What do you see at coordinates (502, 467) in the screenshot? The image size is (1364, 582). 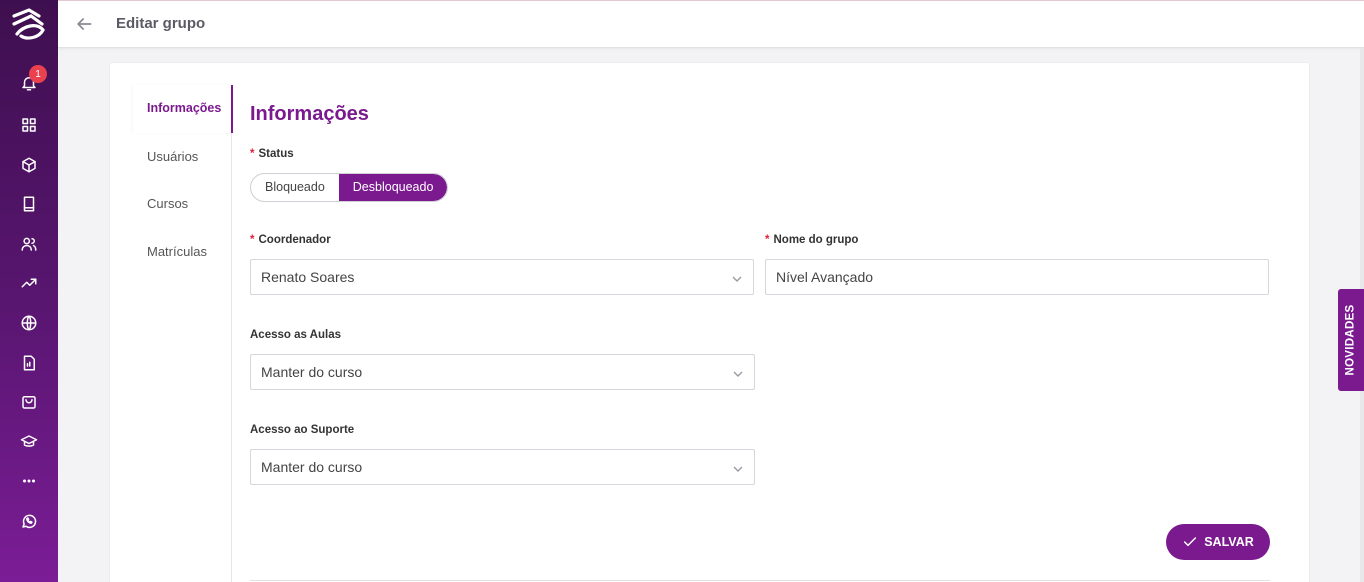 I see `acesso-suporte-select: Manter do curso` at bounding box center [502, 467].